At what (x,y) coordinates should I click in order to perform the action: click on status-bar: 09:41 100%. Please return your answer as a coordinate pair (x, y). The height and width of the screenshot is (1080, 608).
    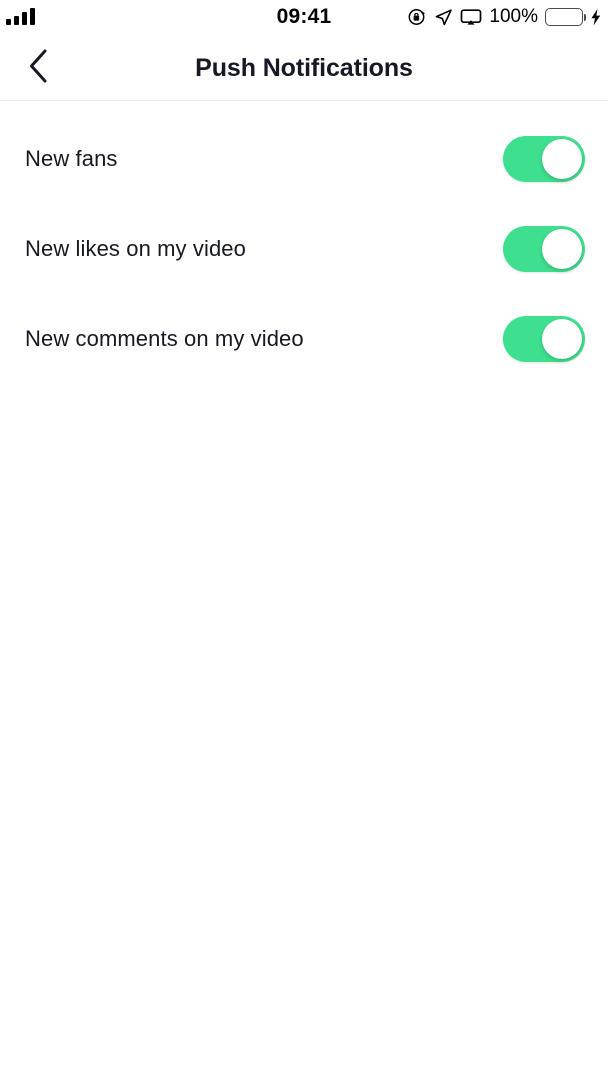
    Looking at the image, I should click on (304, 18).